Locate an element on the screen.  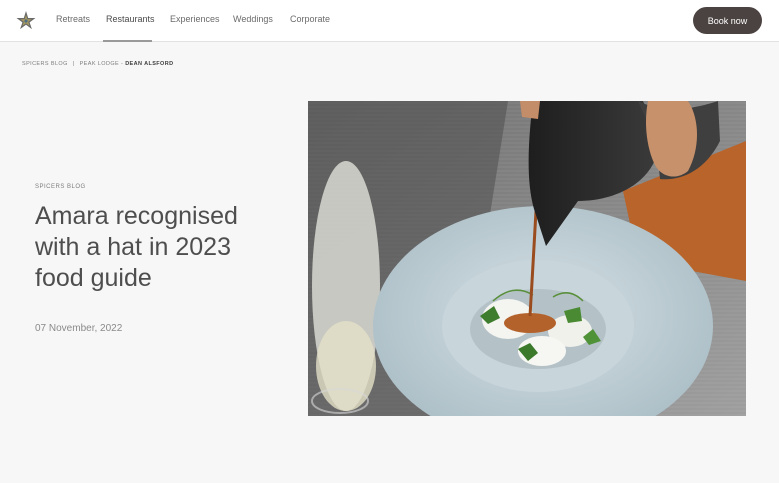
title-line: Amara recognised is located at coordinates (136, 216).